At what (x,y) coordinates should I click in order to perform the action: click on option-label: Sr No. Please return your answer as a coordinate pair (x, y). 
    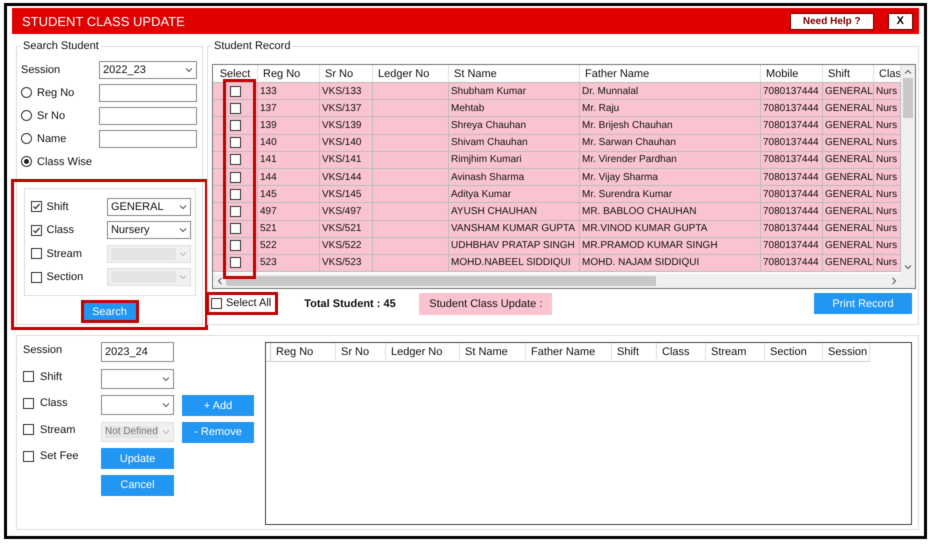
    Looking at the image, I should click on (51, 116).